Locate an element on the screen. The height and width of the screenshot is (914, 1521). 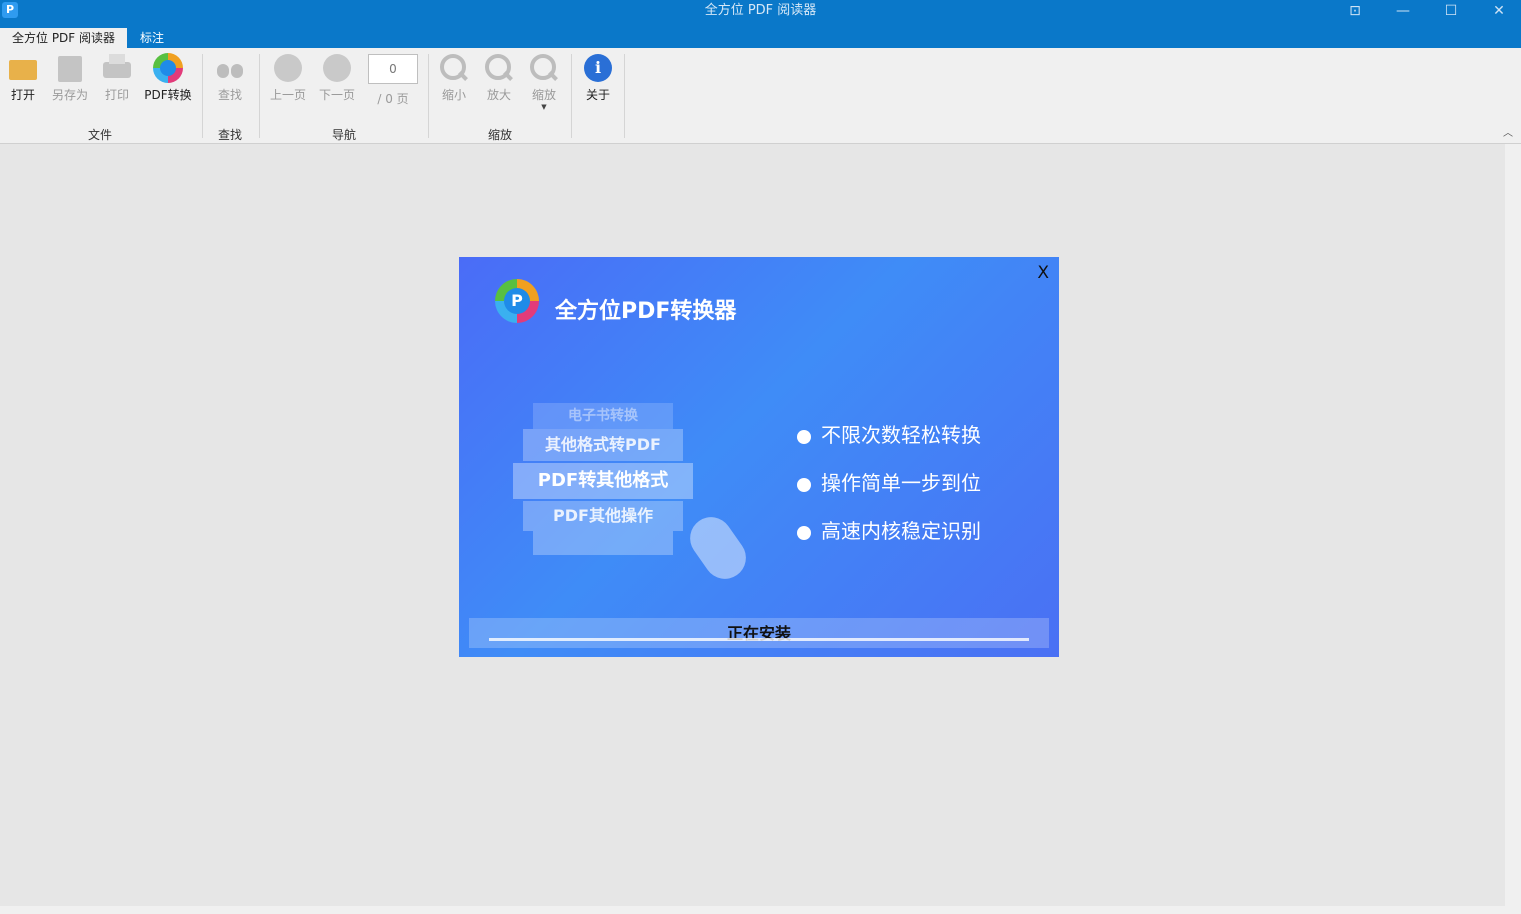
pdf-convert-button: PDF转换 is located at coordinates (168, 80).